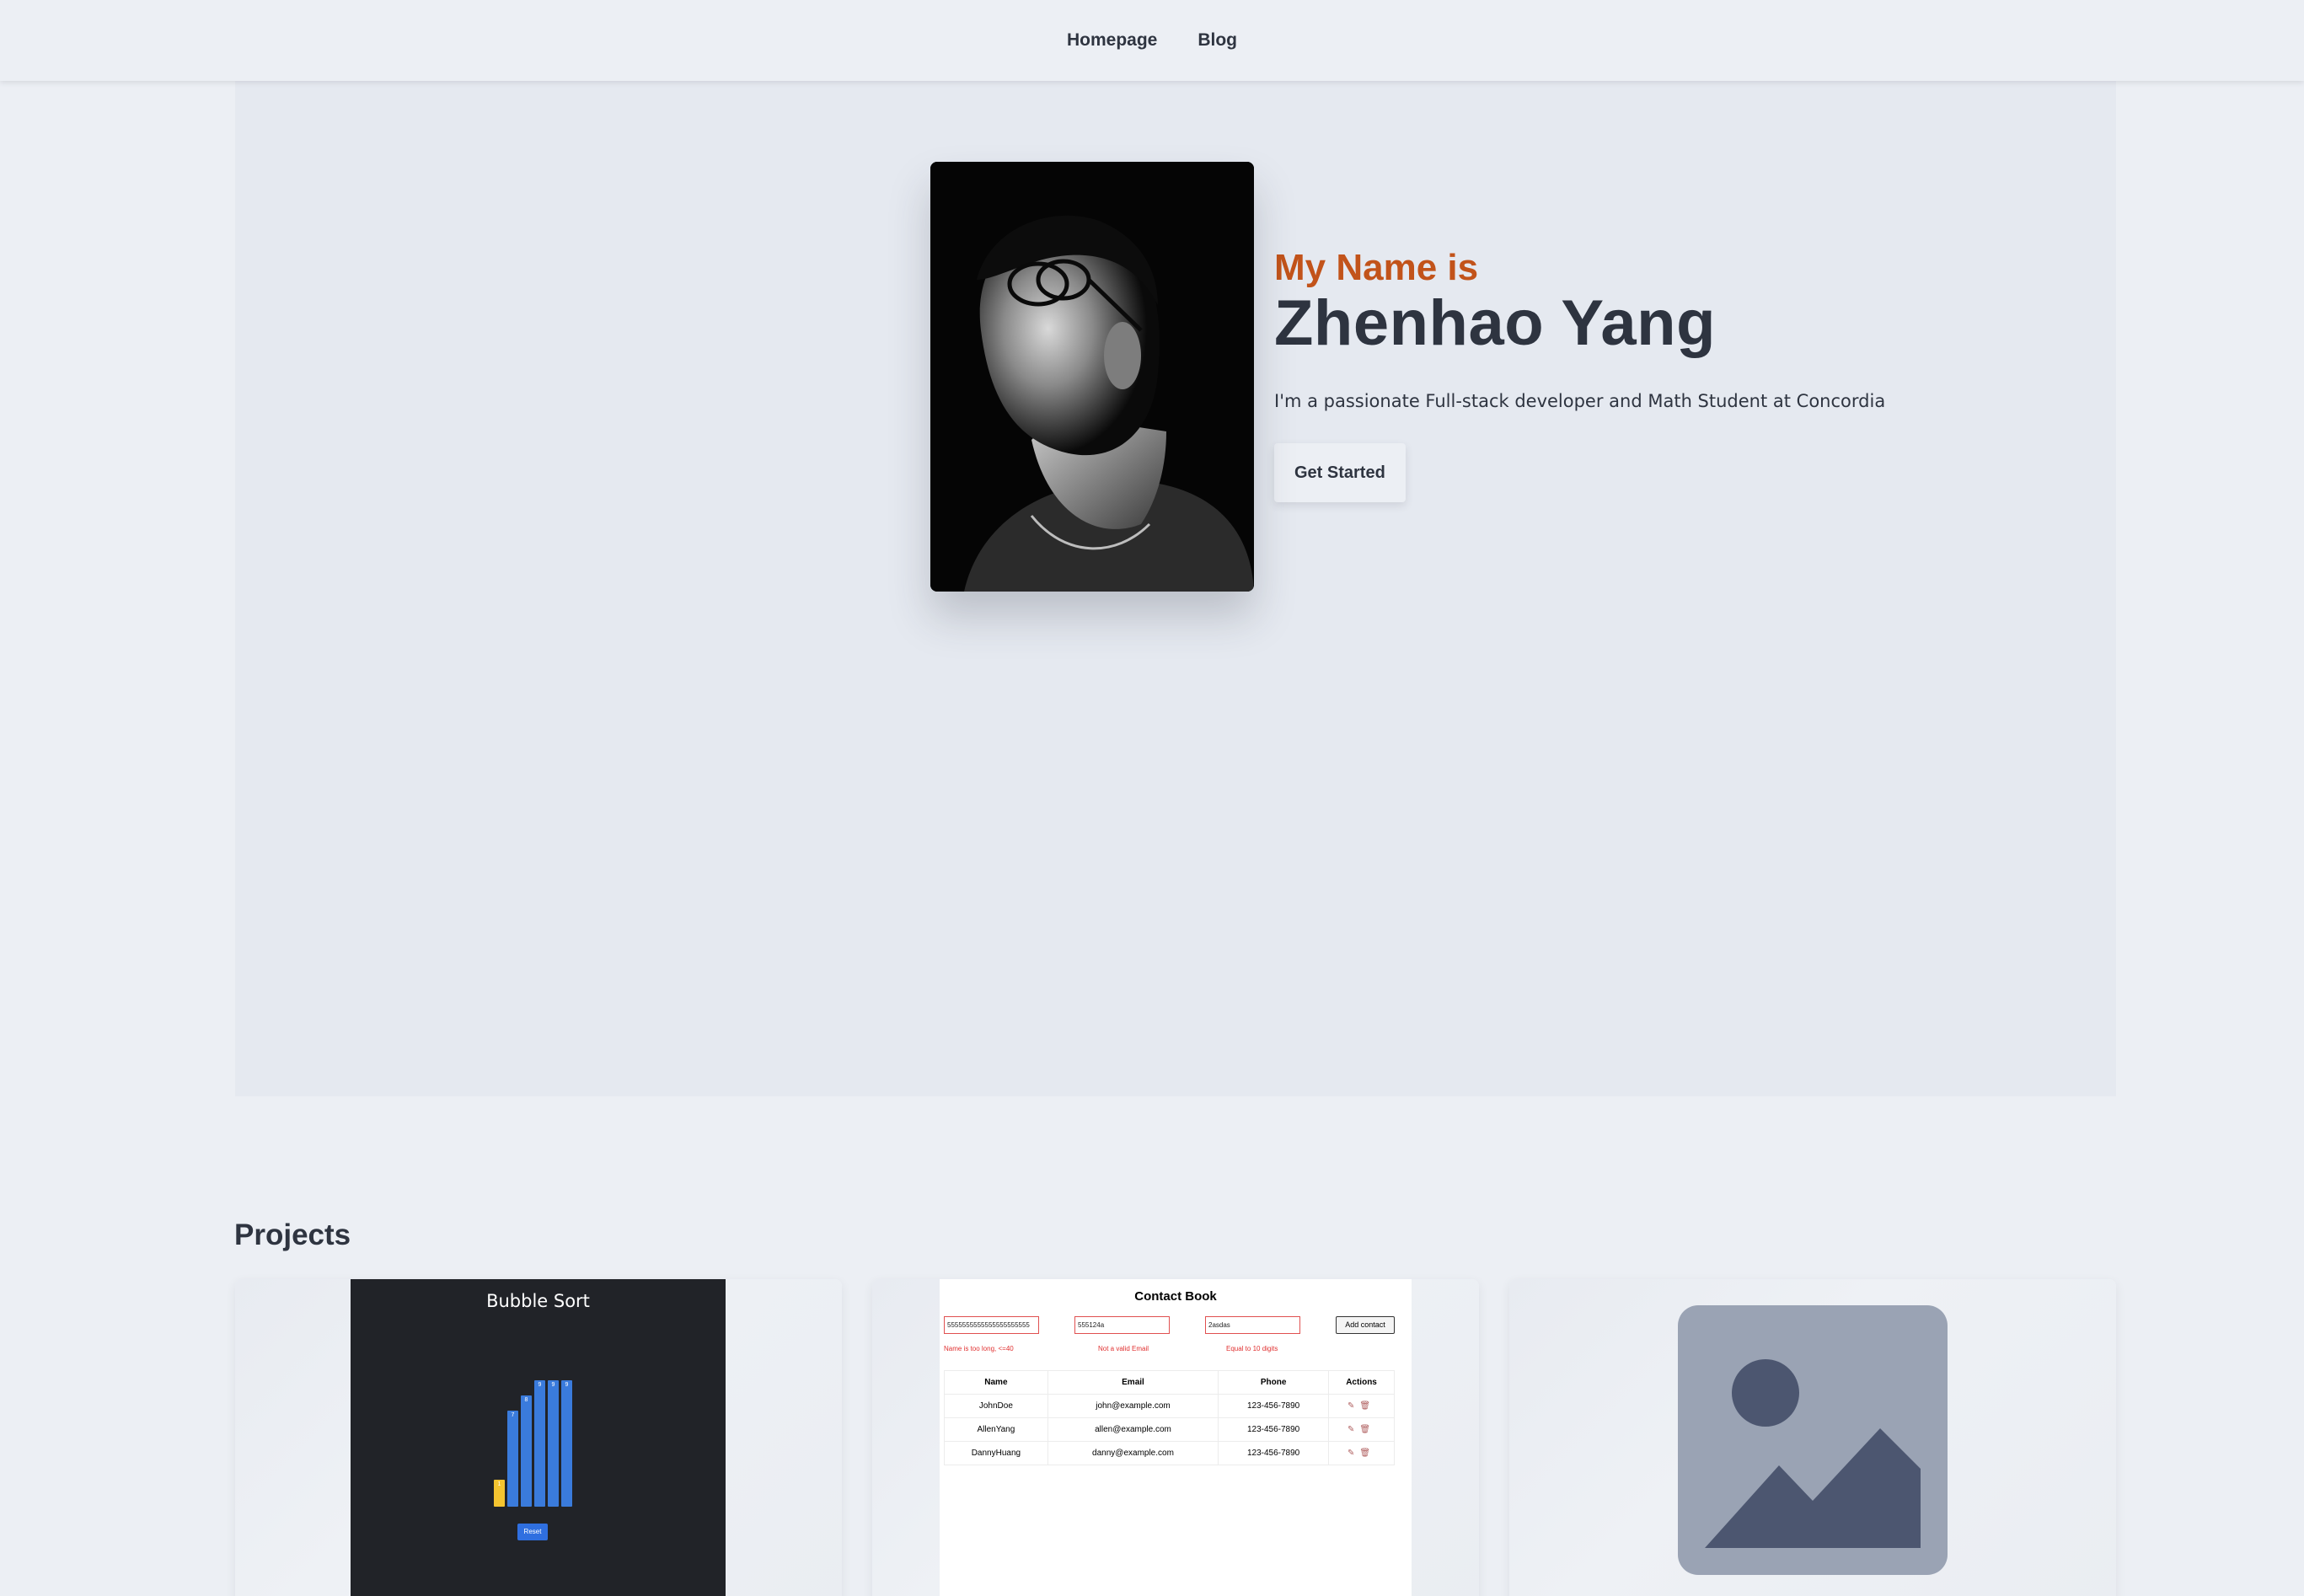 The height and width of the screenshot is (1596, 2304). What do you see at coordinates (1376, 268) in the screenshot?
I see `hero-kicker: My Name is` at bounding box center [1376, 268].